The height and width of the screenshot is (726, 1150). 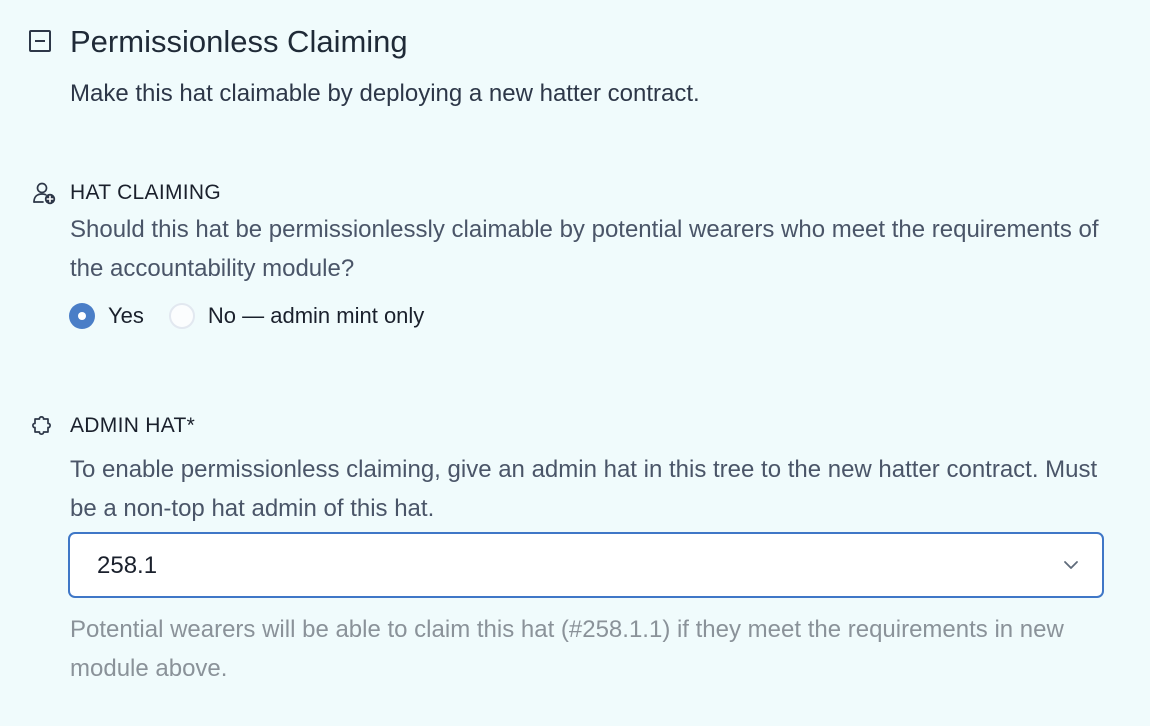 What do you see at coordinates (133, 425) in the screenshot?
I see `admin-hat-label: ADMIN HAT*` at bounding box center [133, 425].